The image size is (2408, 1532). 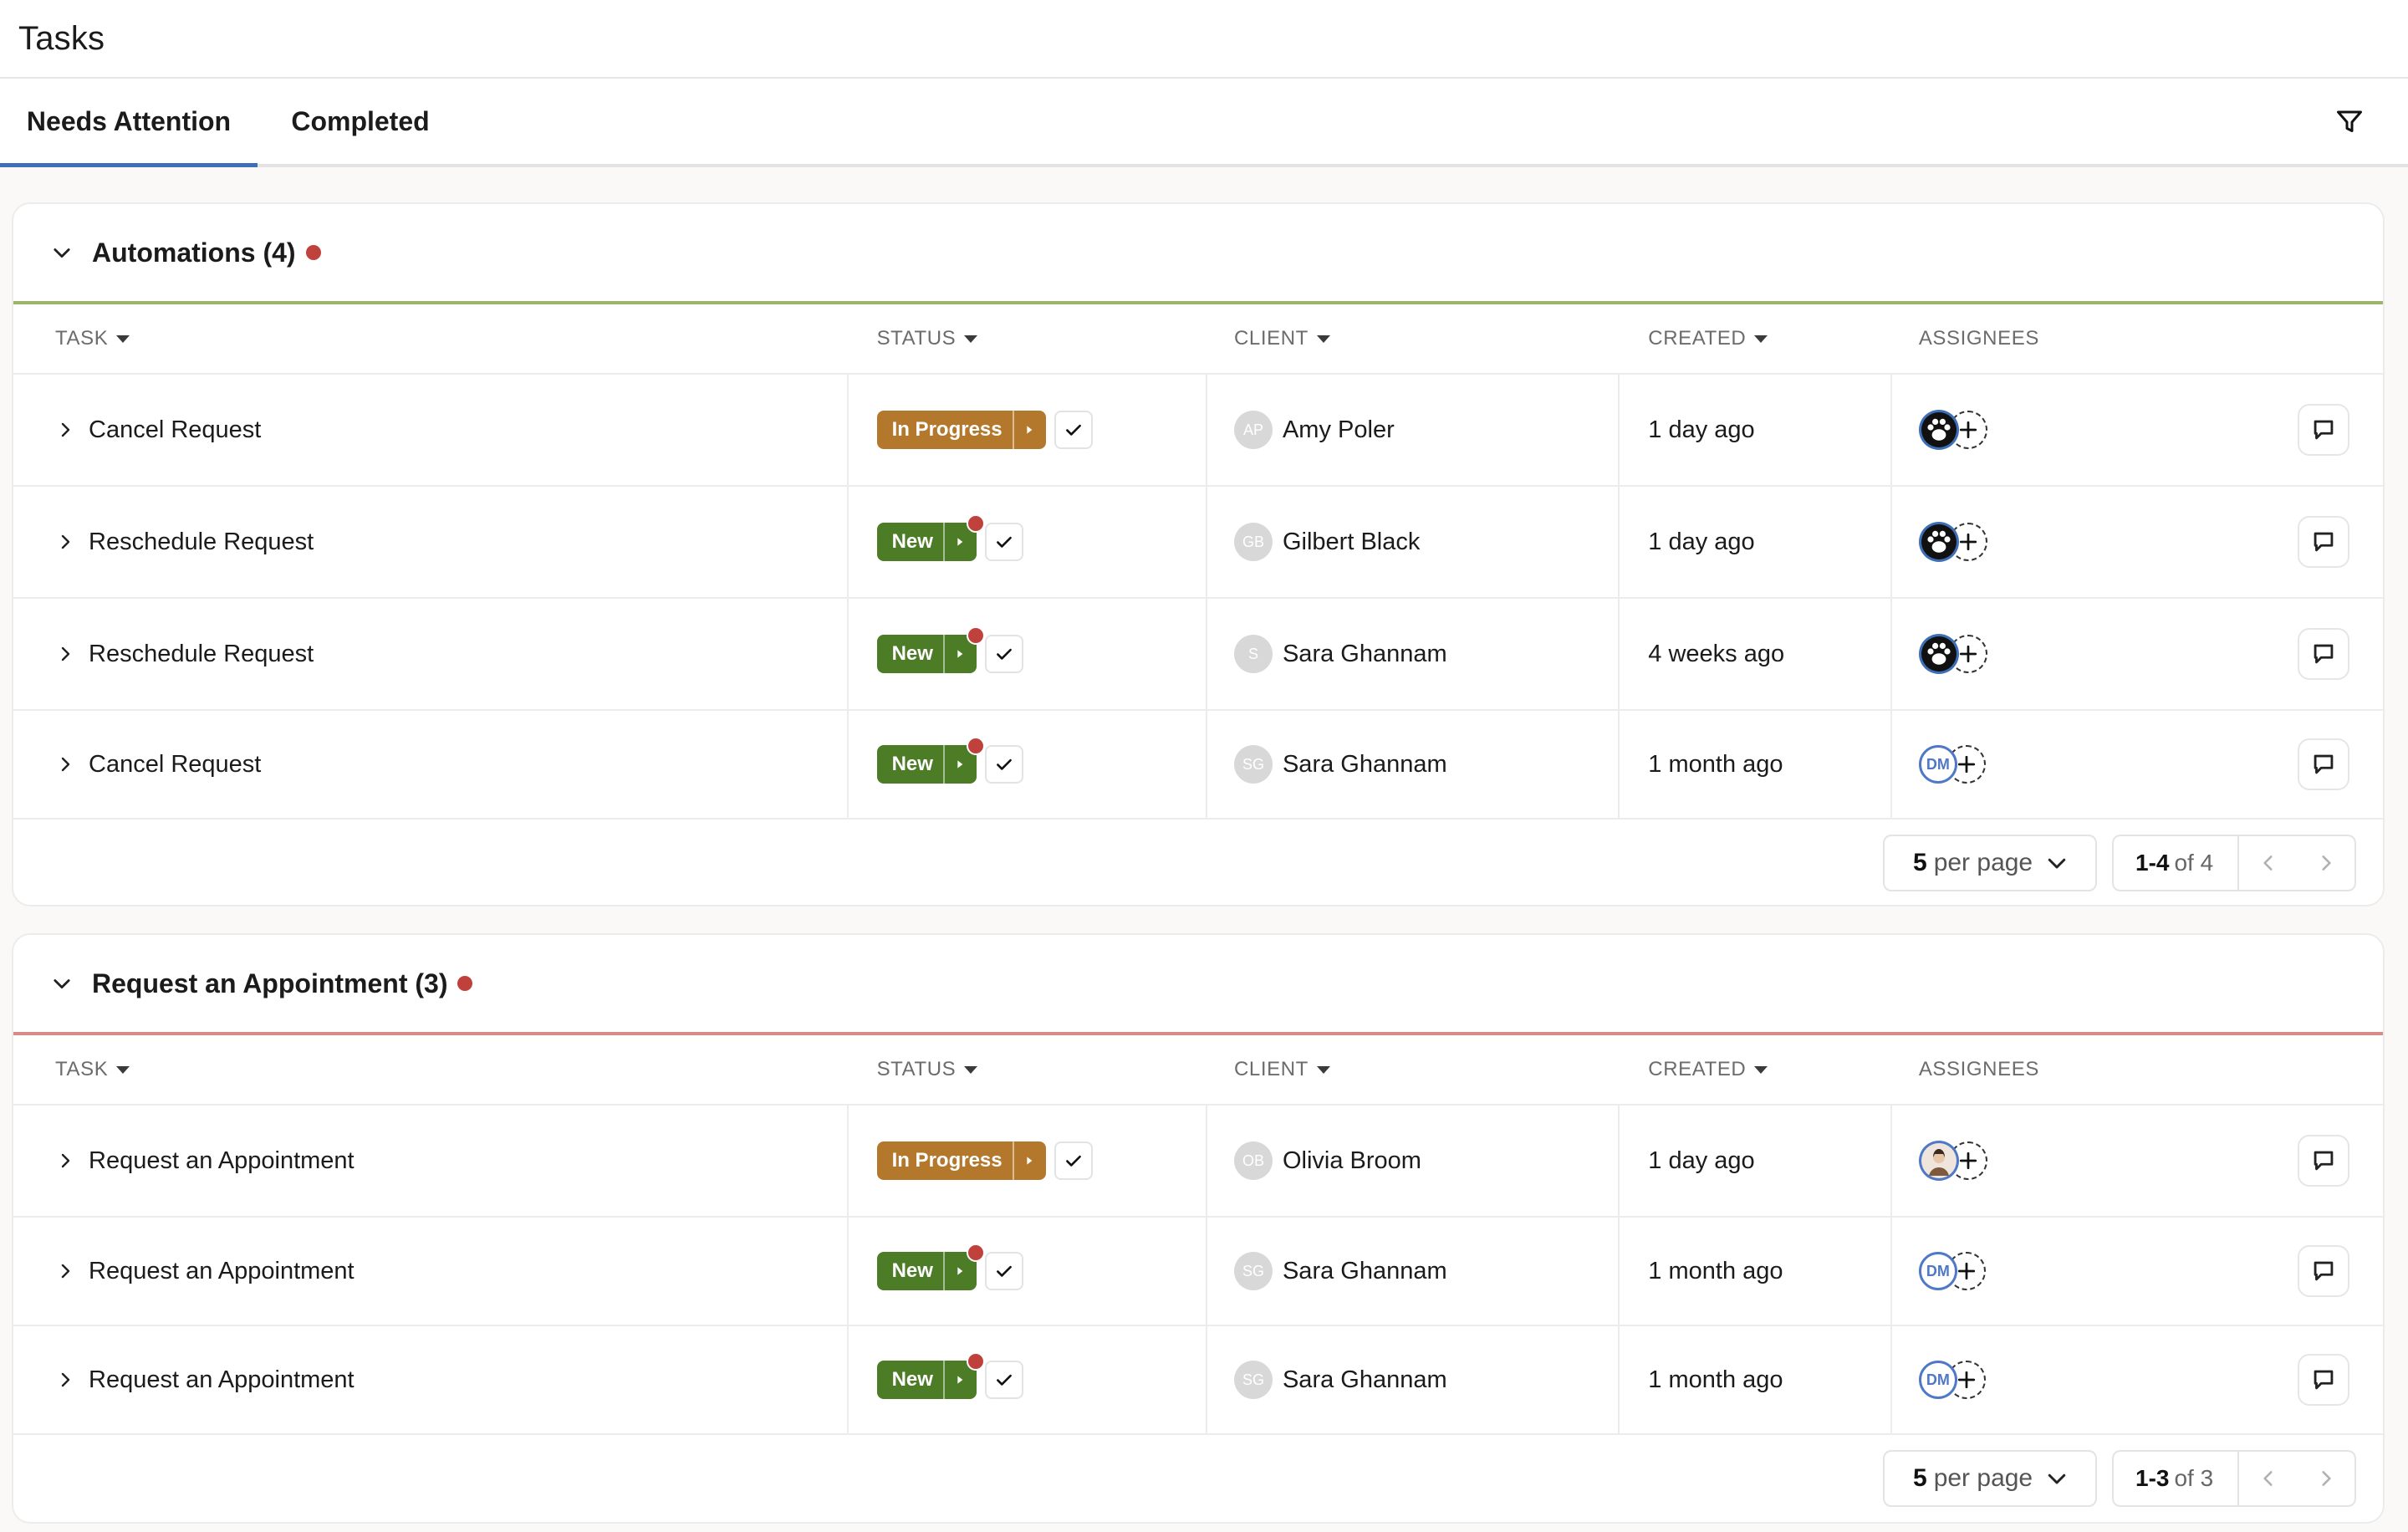 I want to click on range-value: 1-4, so click(x=2153, y=863).